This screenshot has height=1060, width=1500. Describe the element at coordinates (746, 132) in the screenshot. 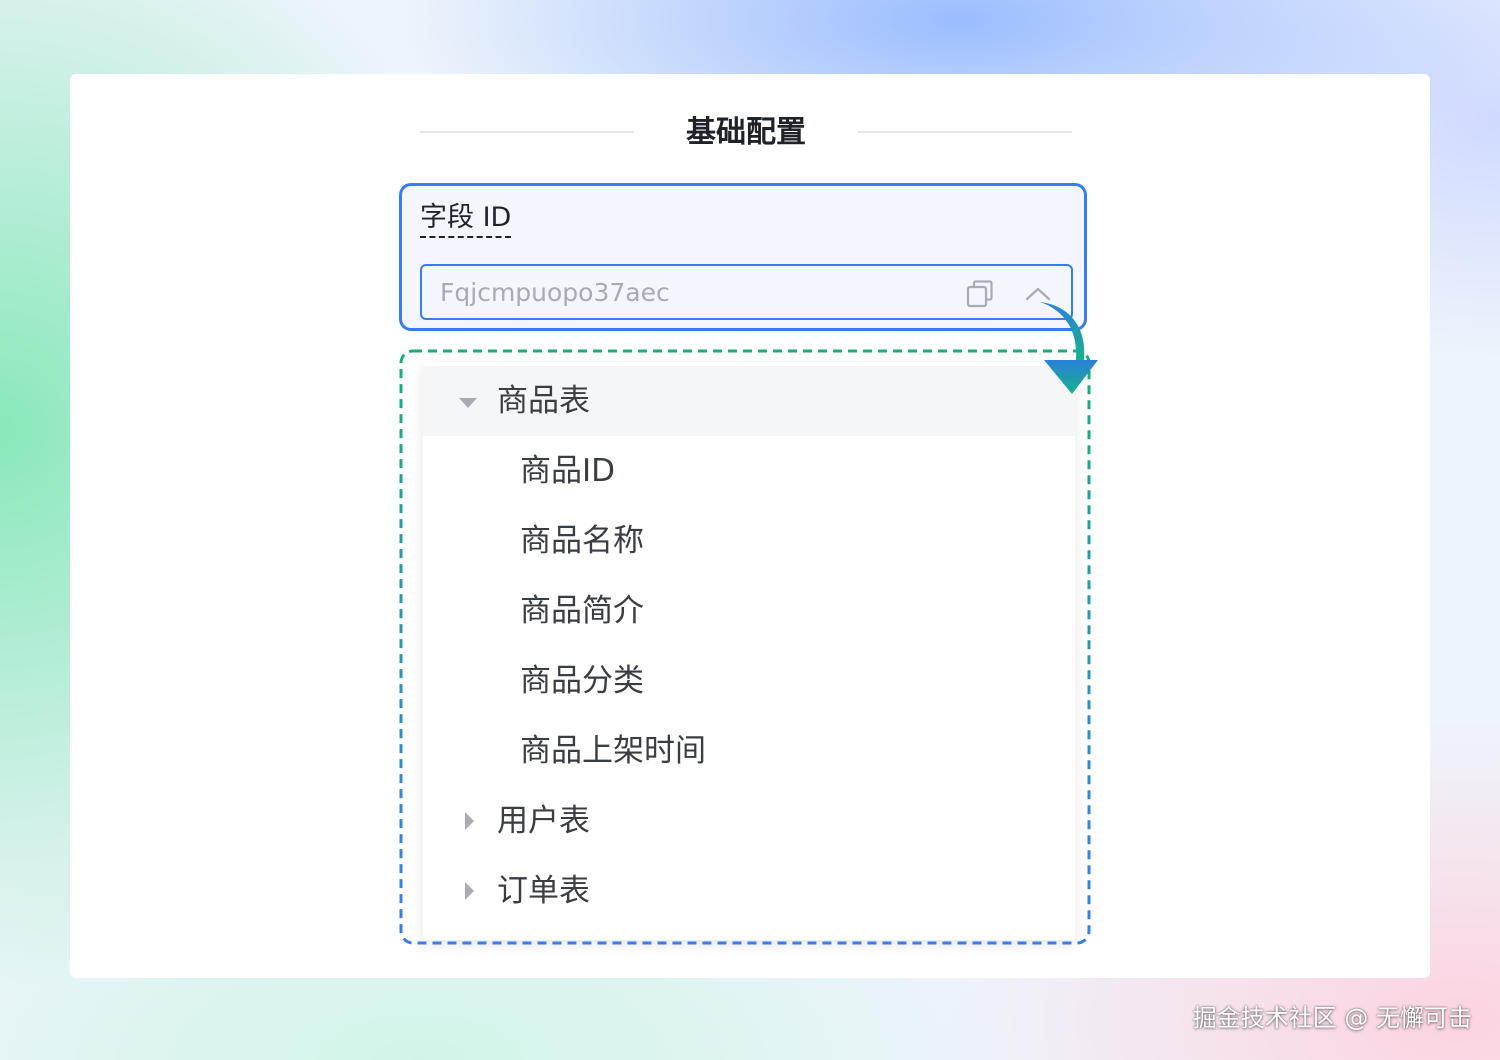

I see `section-title: 基础配置` at that location.